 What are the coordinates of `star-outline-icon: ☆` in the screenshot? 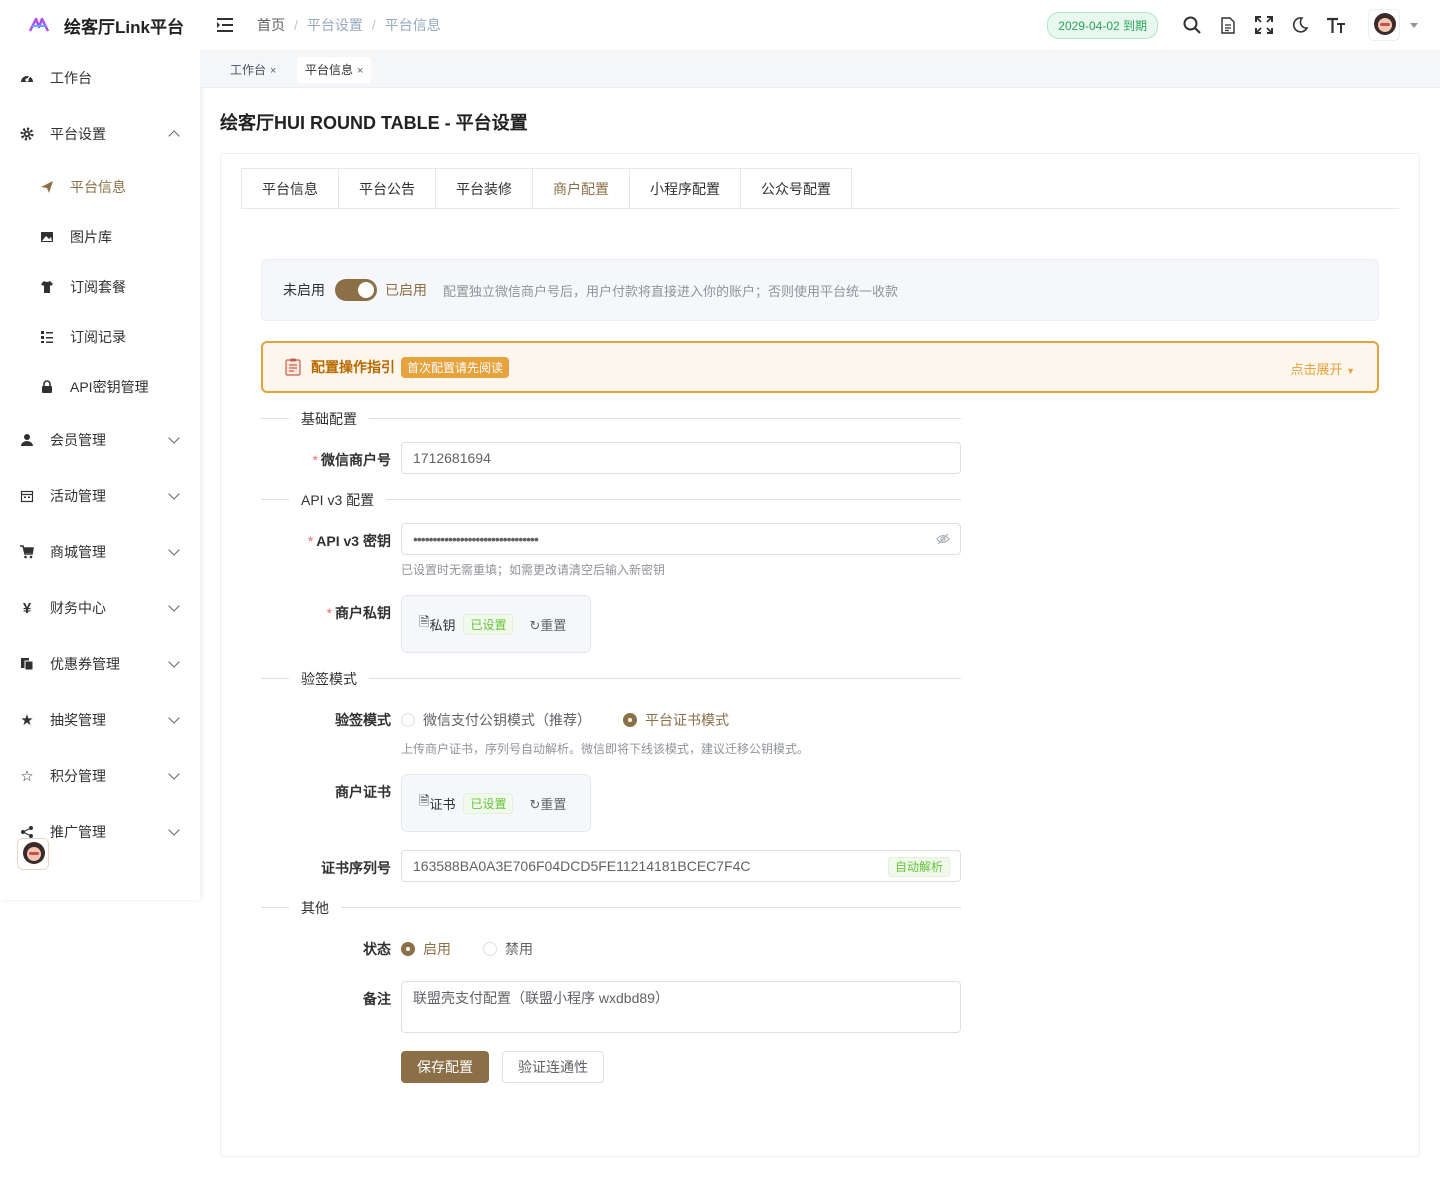 It's located at (27, 776).